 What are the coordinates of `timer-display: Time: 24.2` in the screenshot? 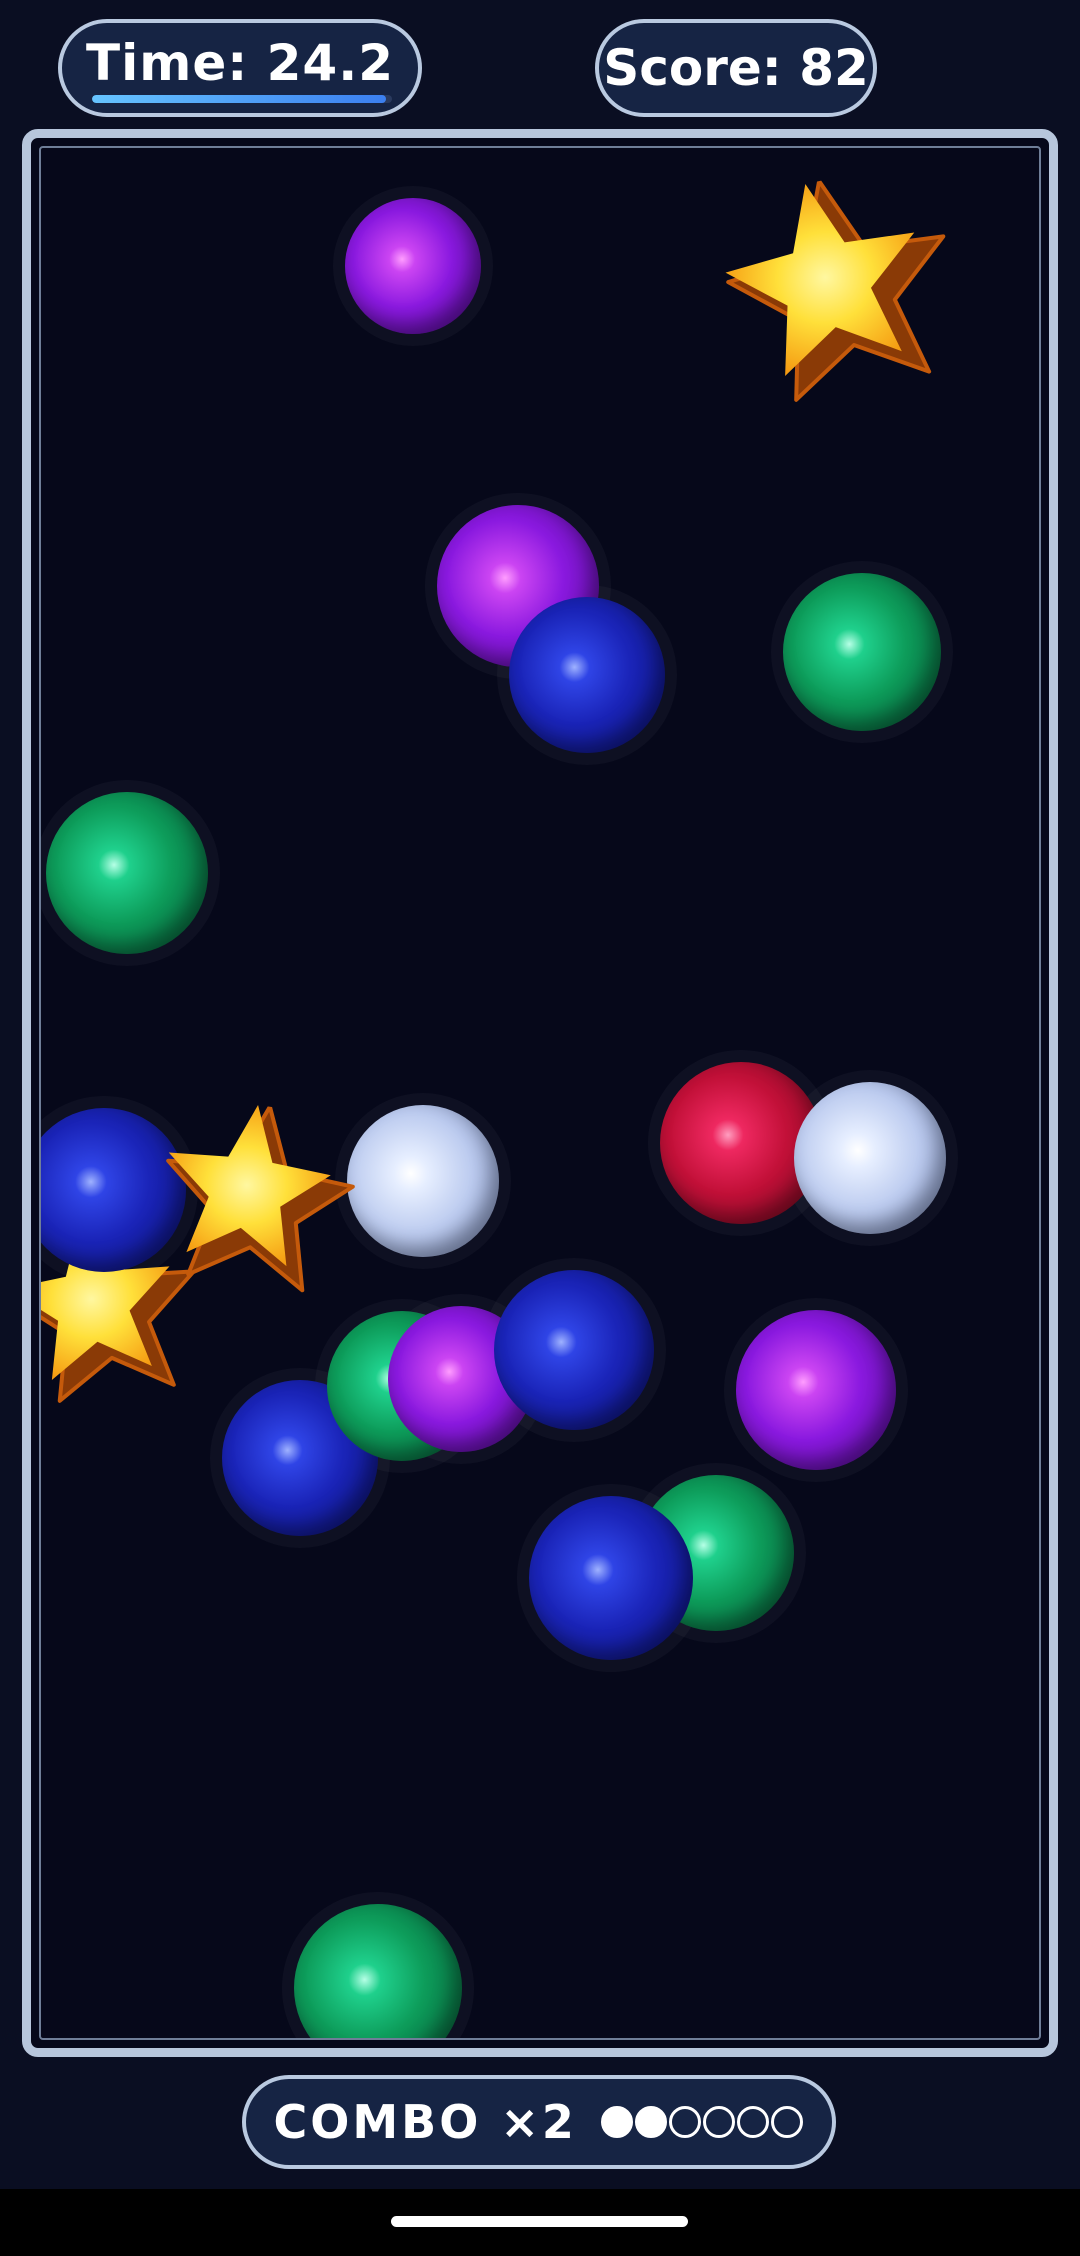 It's located at (240, 68).